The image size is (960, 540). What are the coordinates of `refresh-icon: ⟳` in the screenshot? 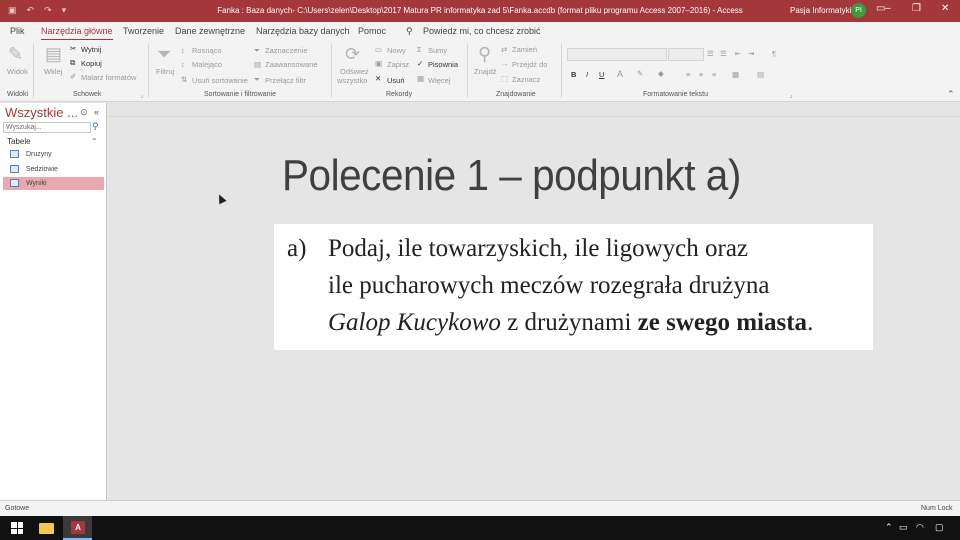 It's located at (352, 54).